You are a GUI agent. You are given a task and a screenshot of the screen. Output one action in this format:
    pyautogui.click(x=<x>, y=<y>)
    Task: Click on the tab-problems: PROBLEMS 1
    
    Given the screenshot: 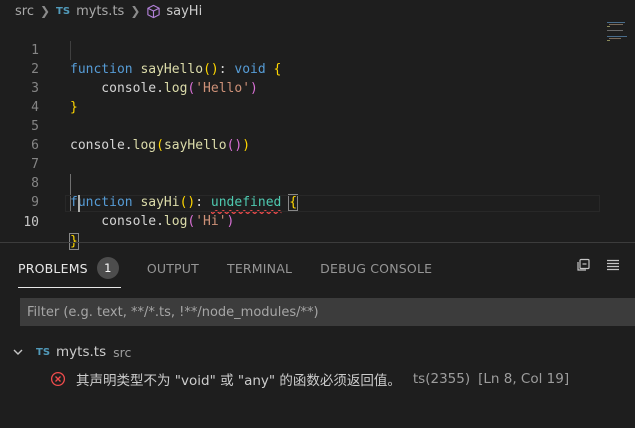 What is the action you would take?
    pyautogui.click(x=69, y=272)
    